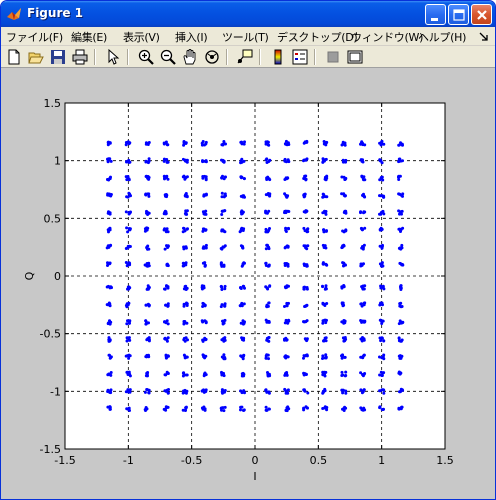 The image size is (496, 500). I want to click on maximize-icon, so click(459, 15).